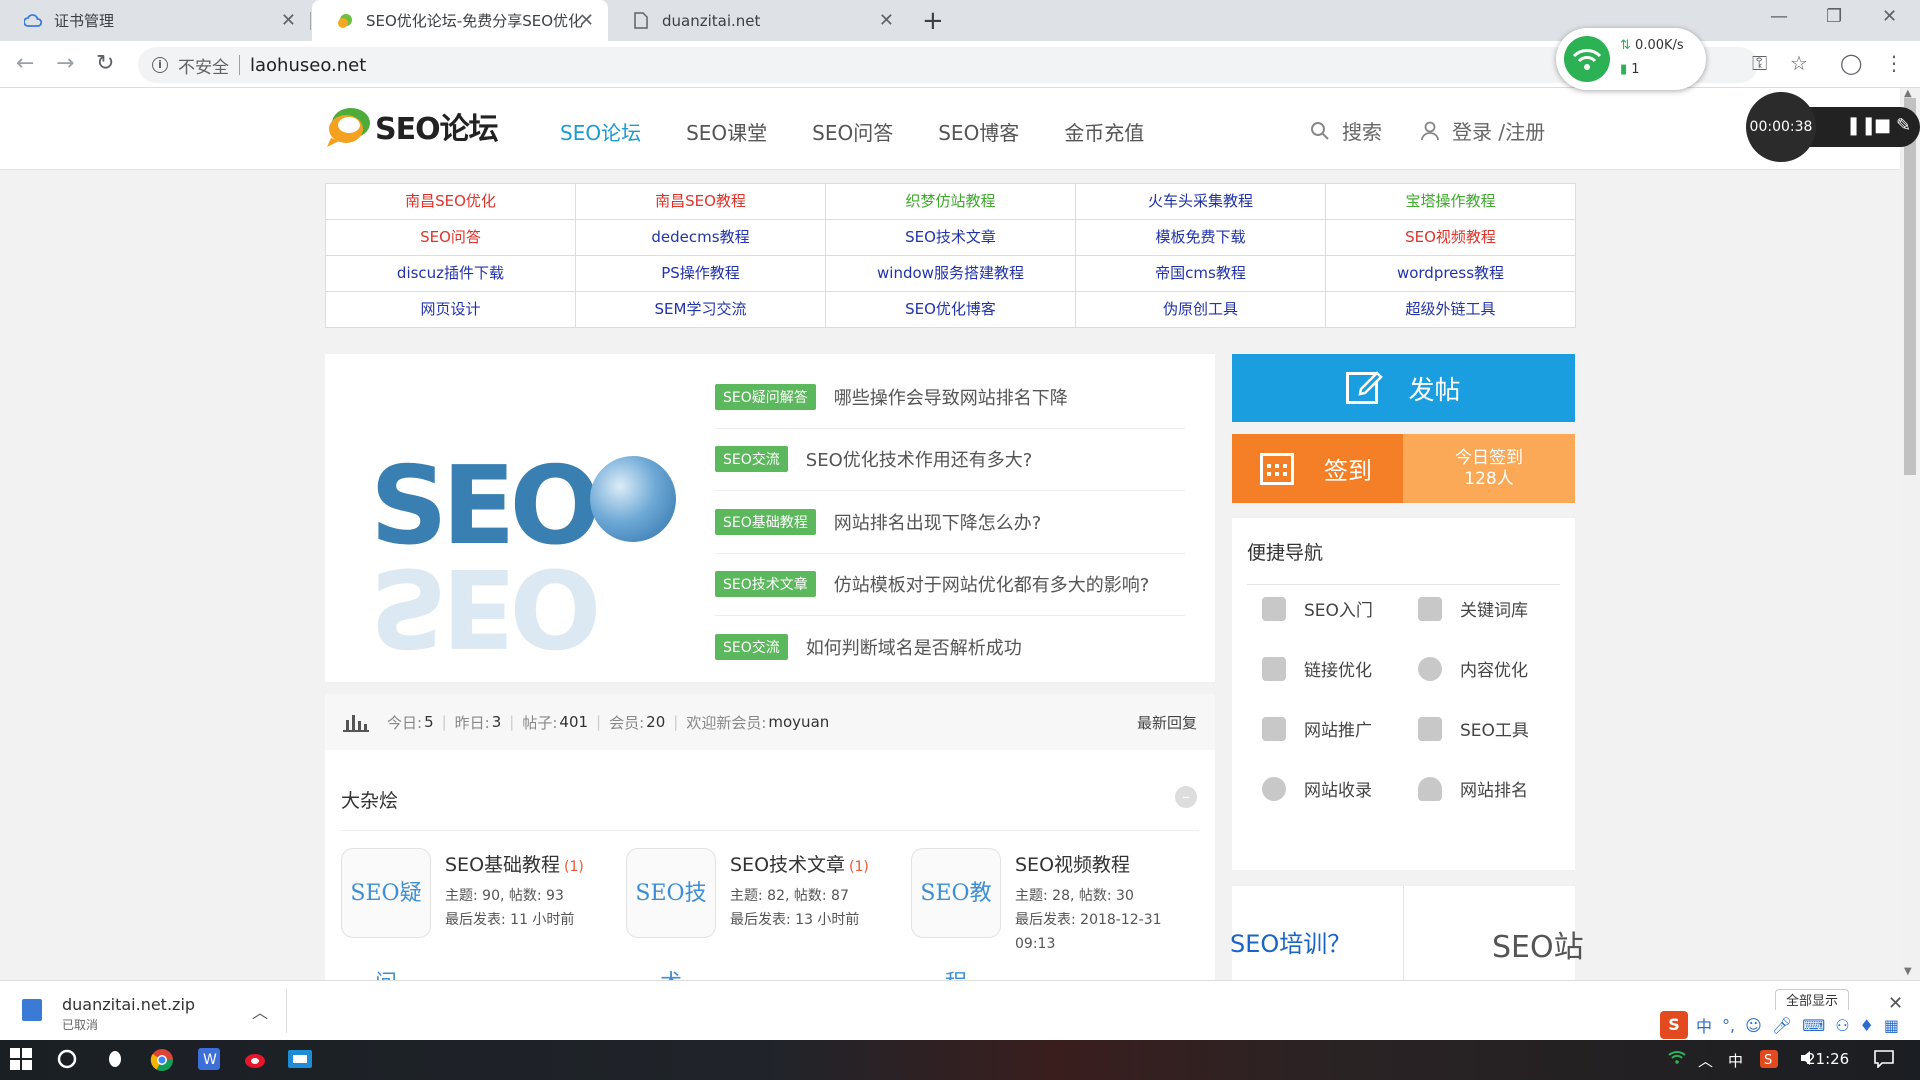 The width and height of the screenshot is (1920, 1080). What do you see at coordinates (1867, 1025) in the screenshot?
I see `skin-icon: ♦` at bounding box center [1867, 1025].